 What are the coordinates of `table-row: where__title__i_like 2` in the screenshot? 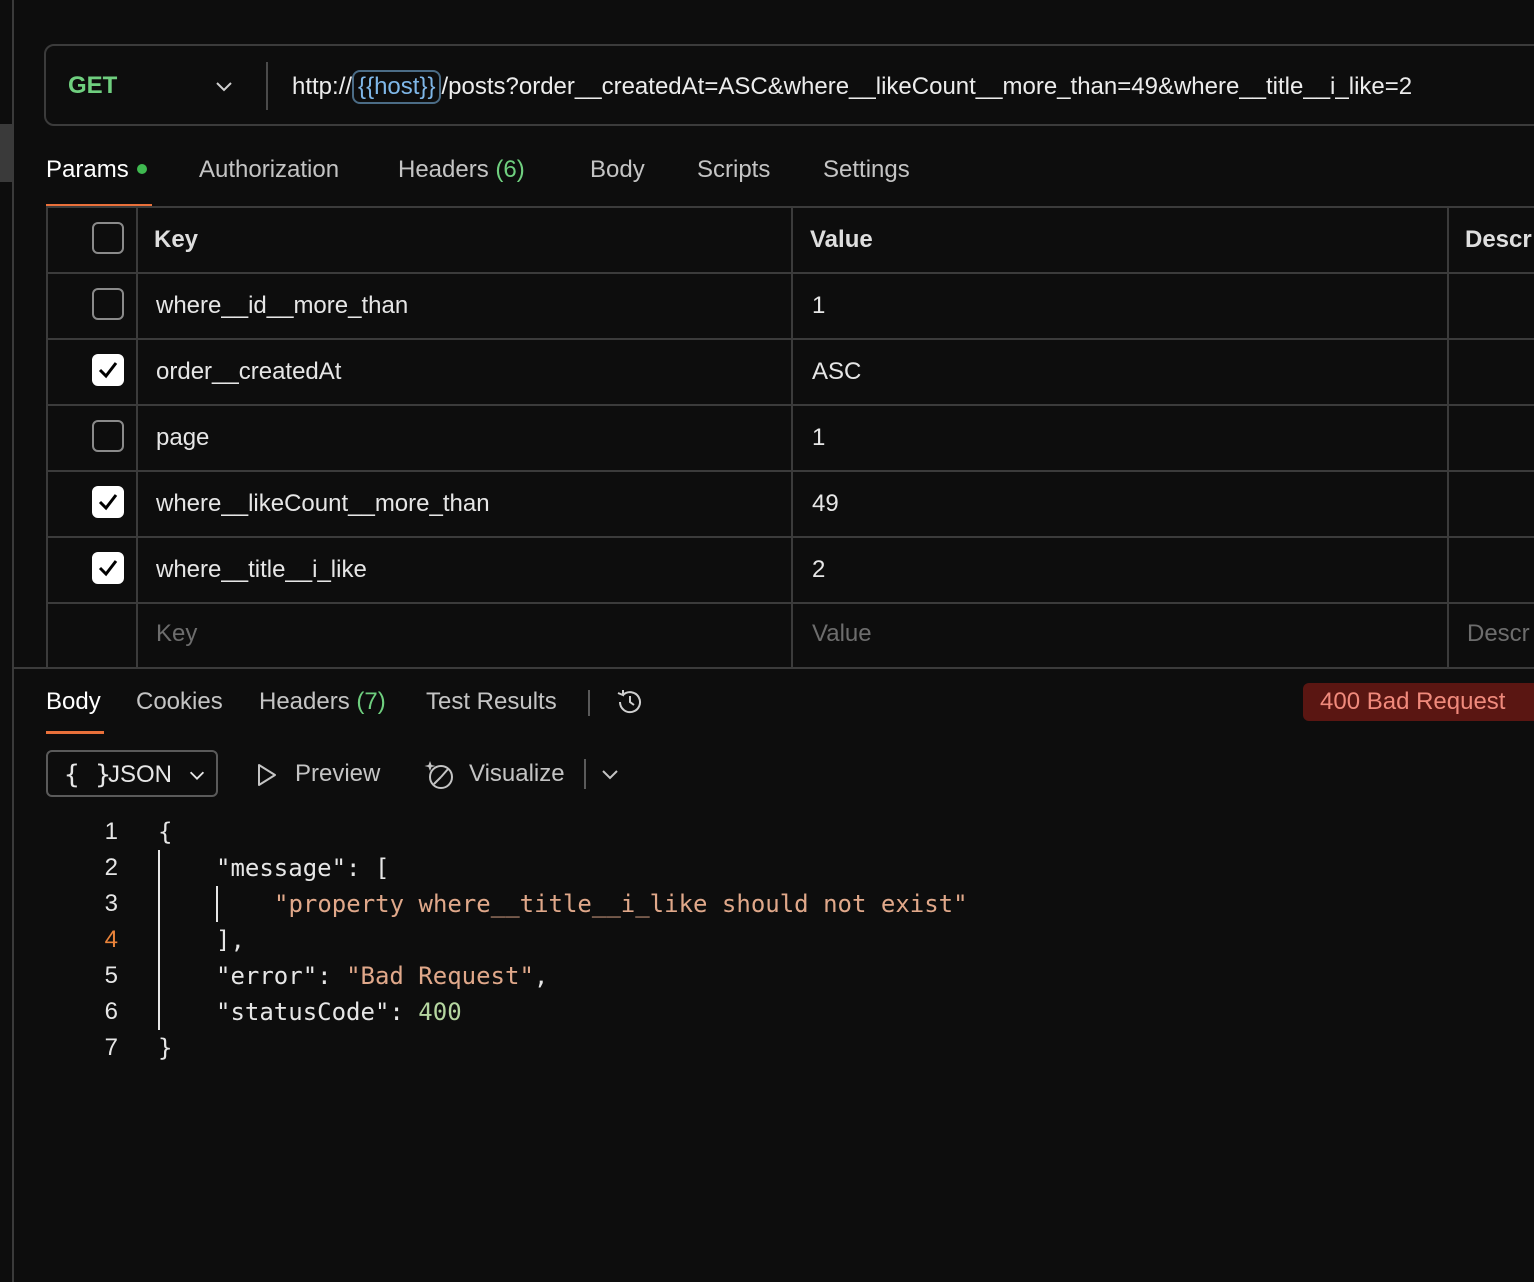 It's located at (790, 569).